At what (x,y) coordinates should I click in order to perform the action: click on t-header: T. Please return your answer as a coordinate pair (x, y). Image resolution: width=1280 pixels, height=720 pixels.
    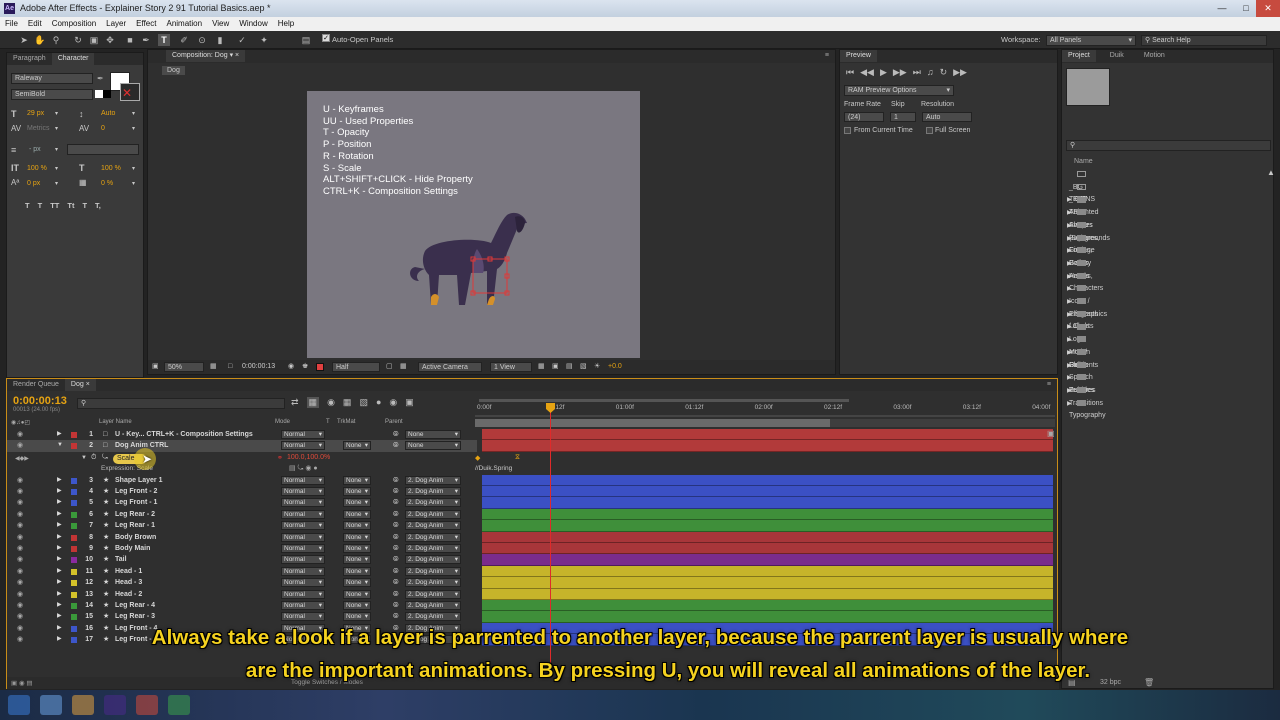
    Looking at the image, I should click on (328, 422).